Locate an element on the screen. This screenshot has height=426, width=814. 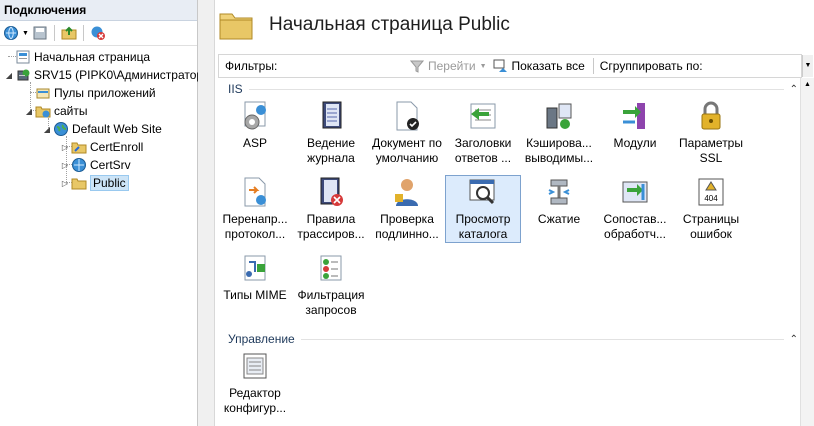
tracing-icon is located at coordinates (331, 192).